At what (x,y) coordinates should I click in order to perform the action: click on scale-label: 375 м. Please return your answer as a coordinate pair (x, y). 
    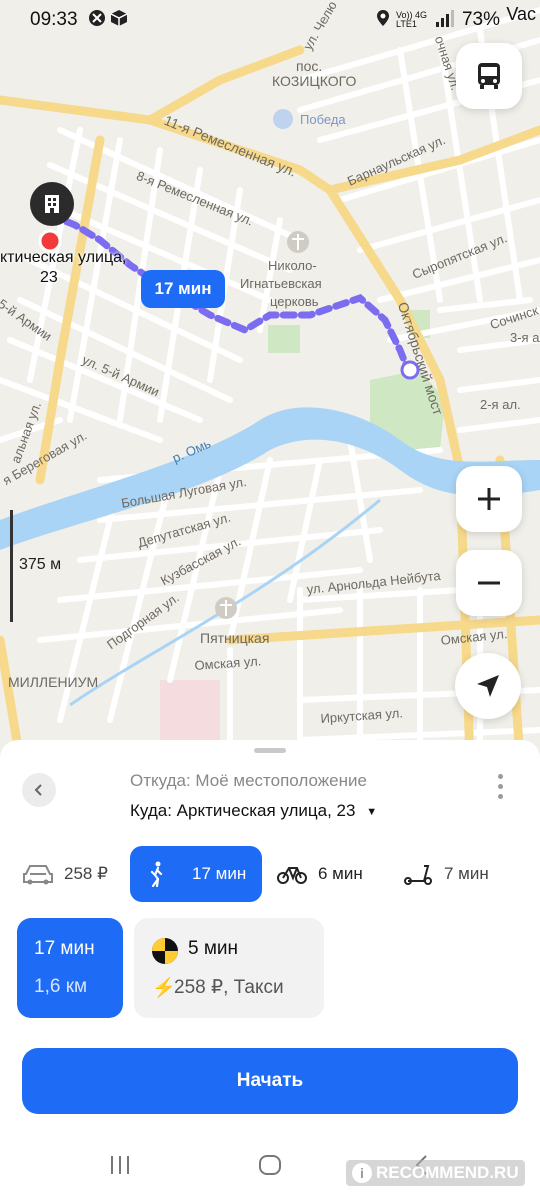
    Looking at the image, I should click on (40, 564).